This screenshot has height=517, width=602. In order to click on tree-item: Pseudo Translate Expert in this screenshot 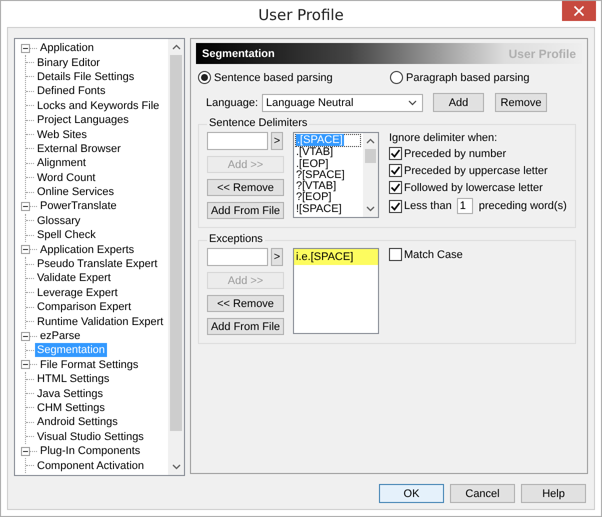, I will do `click(97, 264)`.